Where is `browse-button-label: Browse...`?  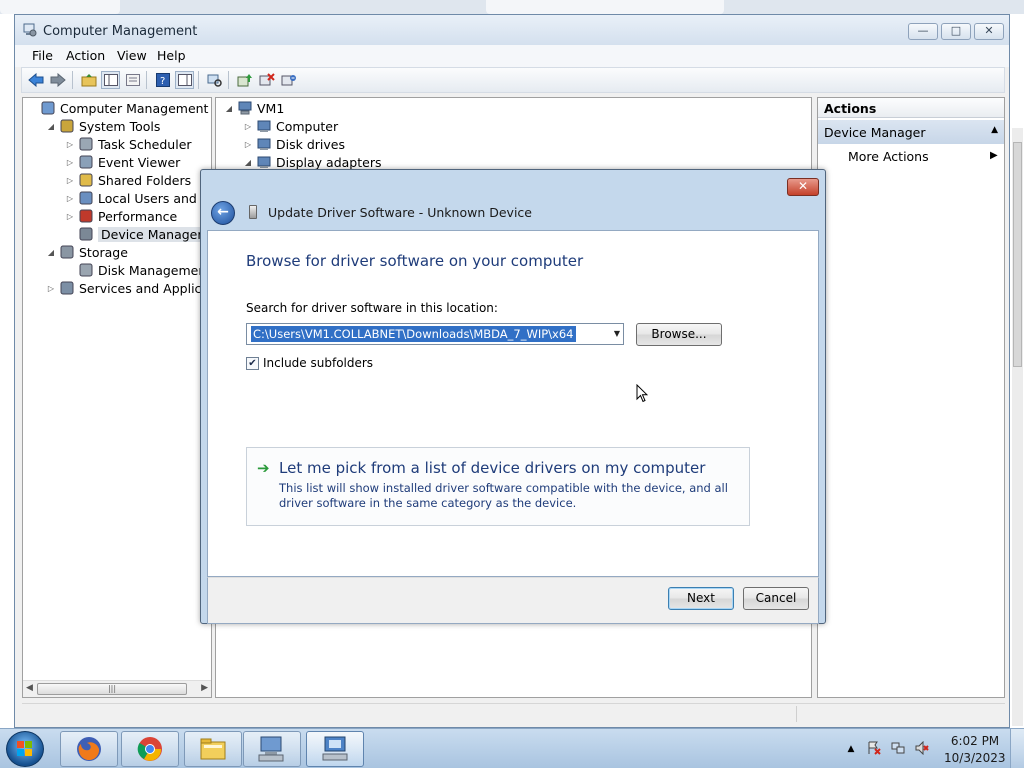
browse-button-label: Browse... is located at coordinates (679, 334).